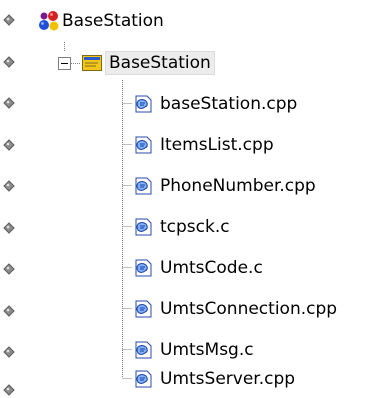  I want to click on project-folder-icon, so click(92, 63).